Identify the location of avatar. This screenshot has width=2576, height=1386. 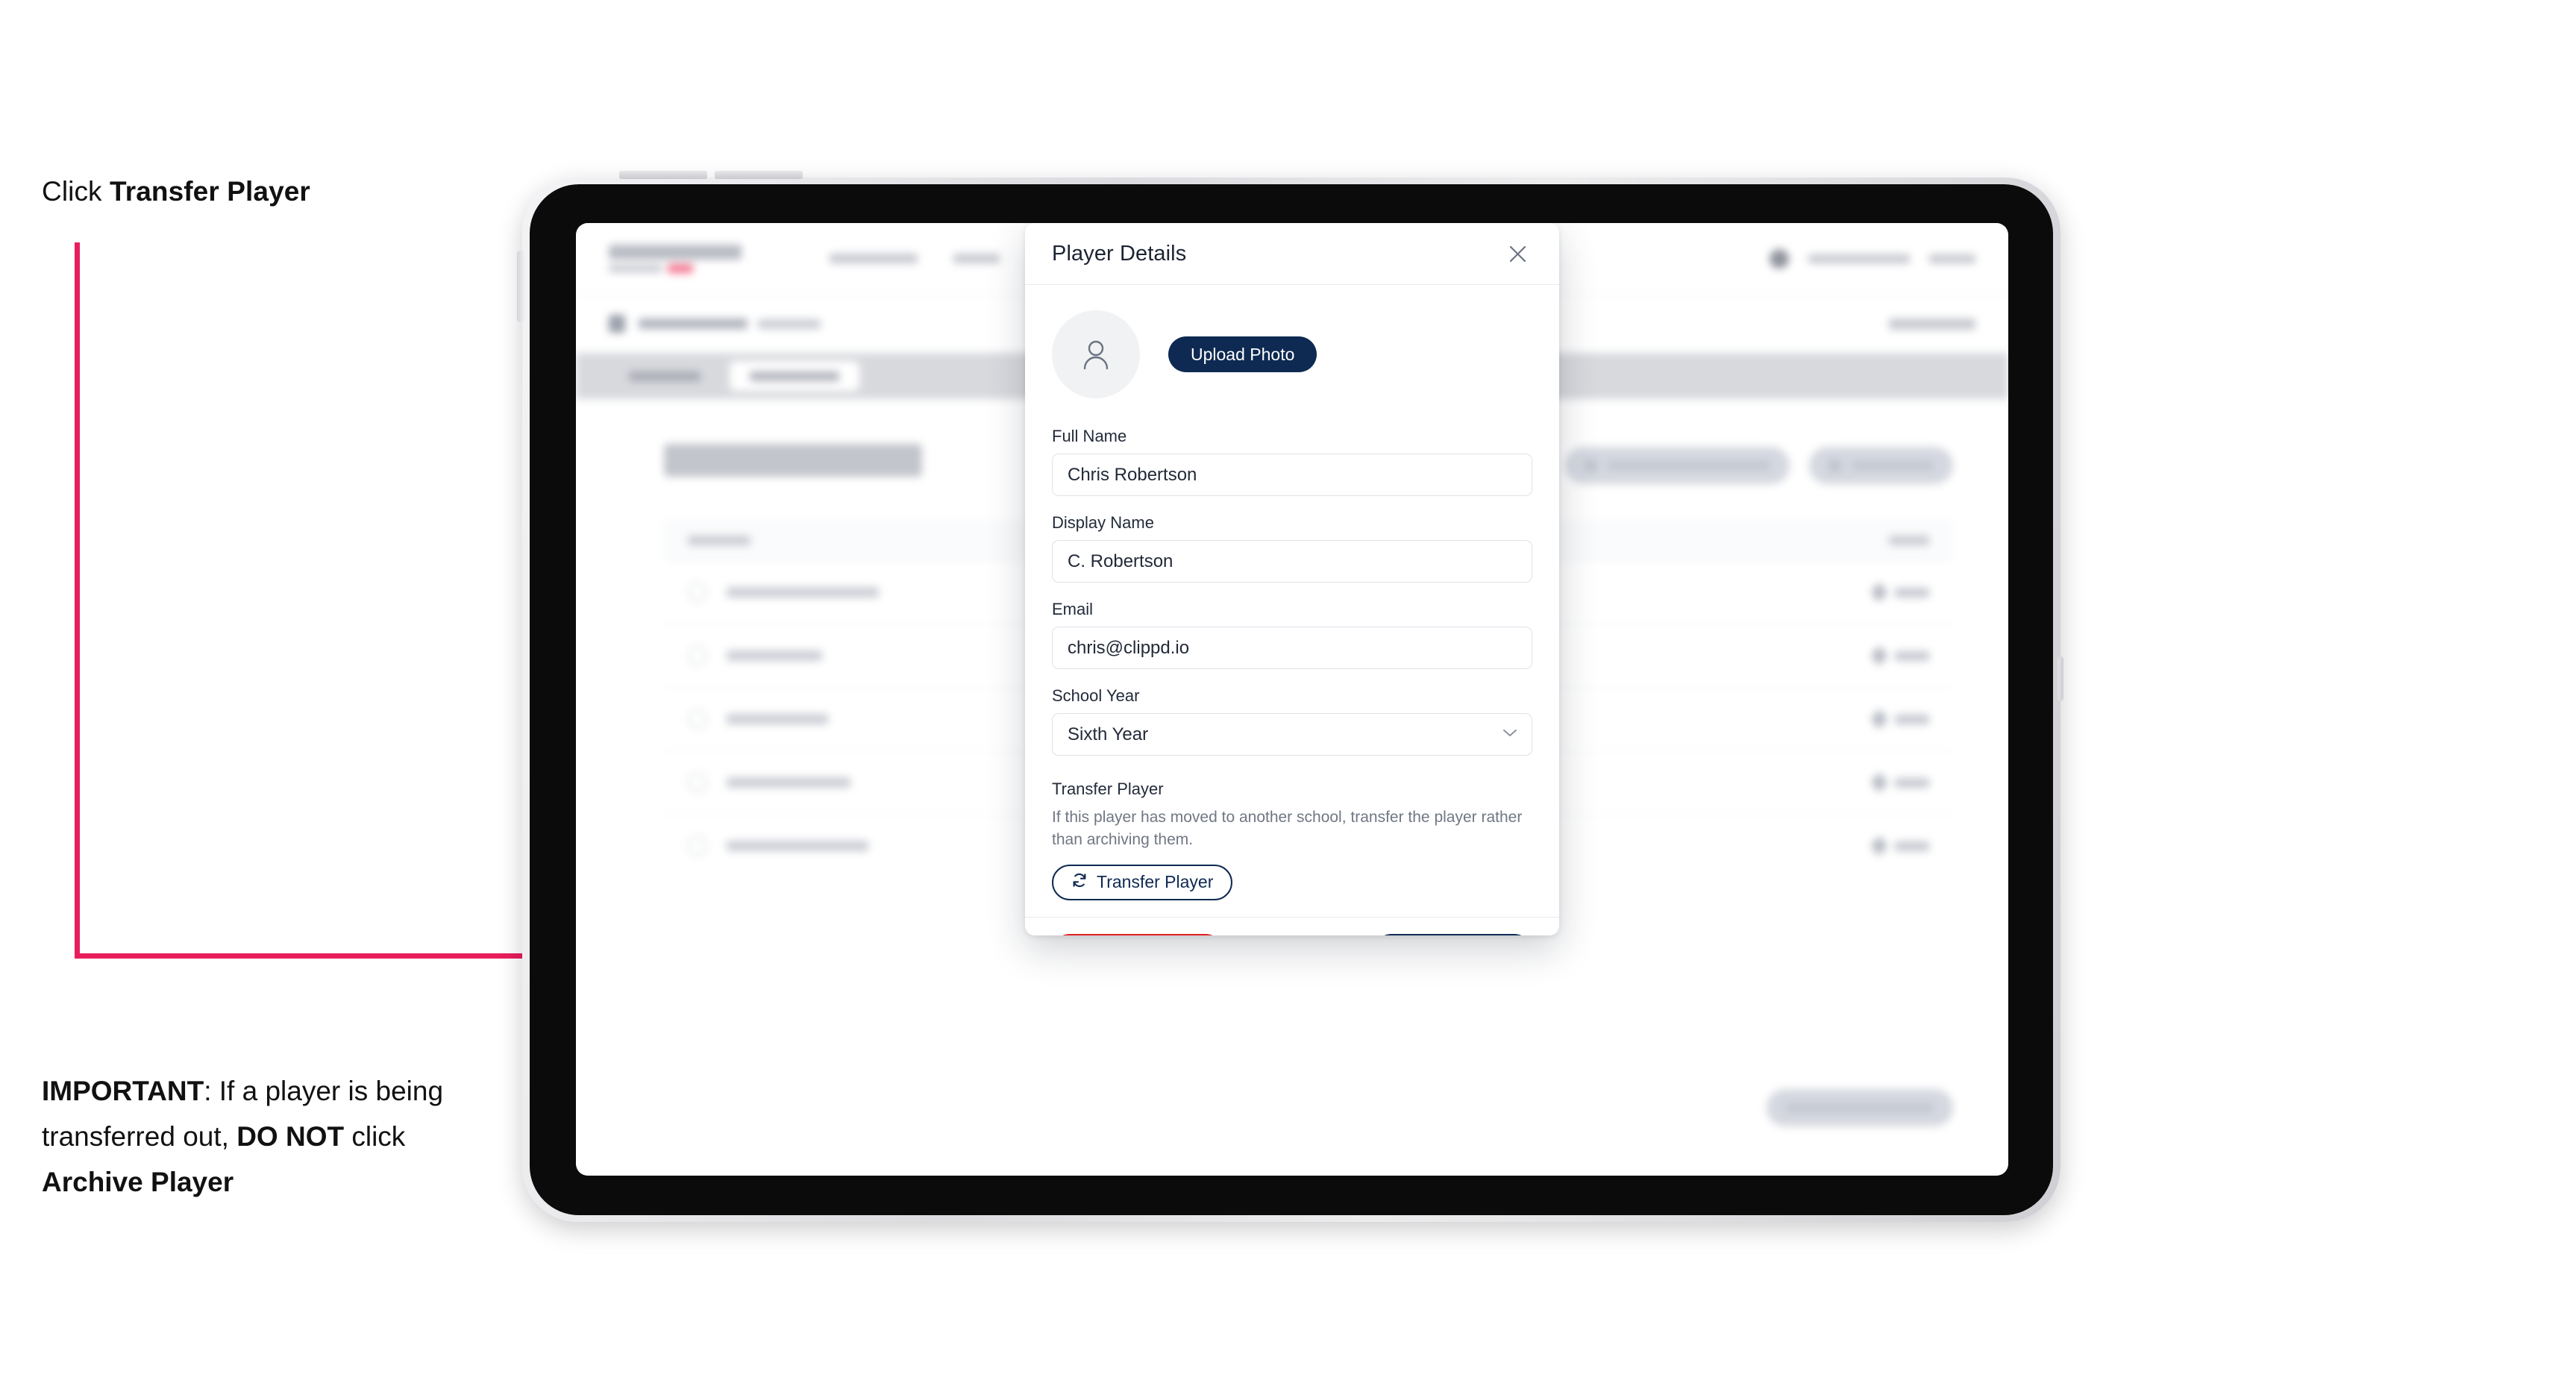
(1096, 354).